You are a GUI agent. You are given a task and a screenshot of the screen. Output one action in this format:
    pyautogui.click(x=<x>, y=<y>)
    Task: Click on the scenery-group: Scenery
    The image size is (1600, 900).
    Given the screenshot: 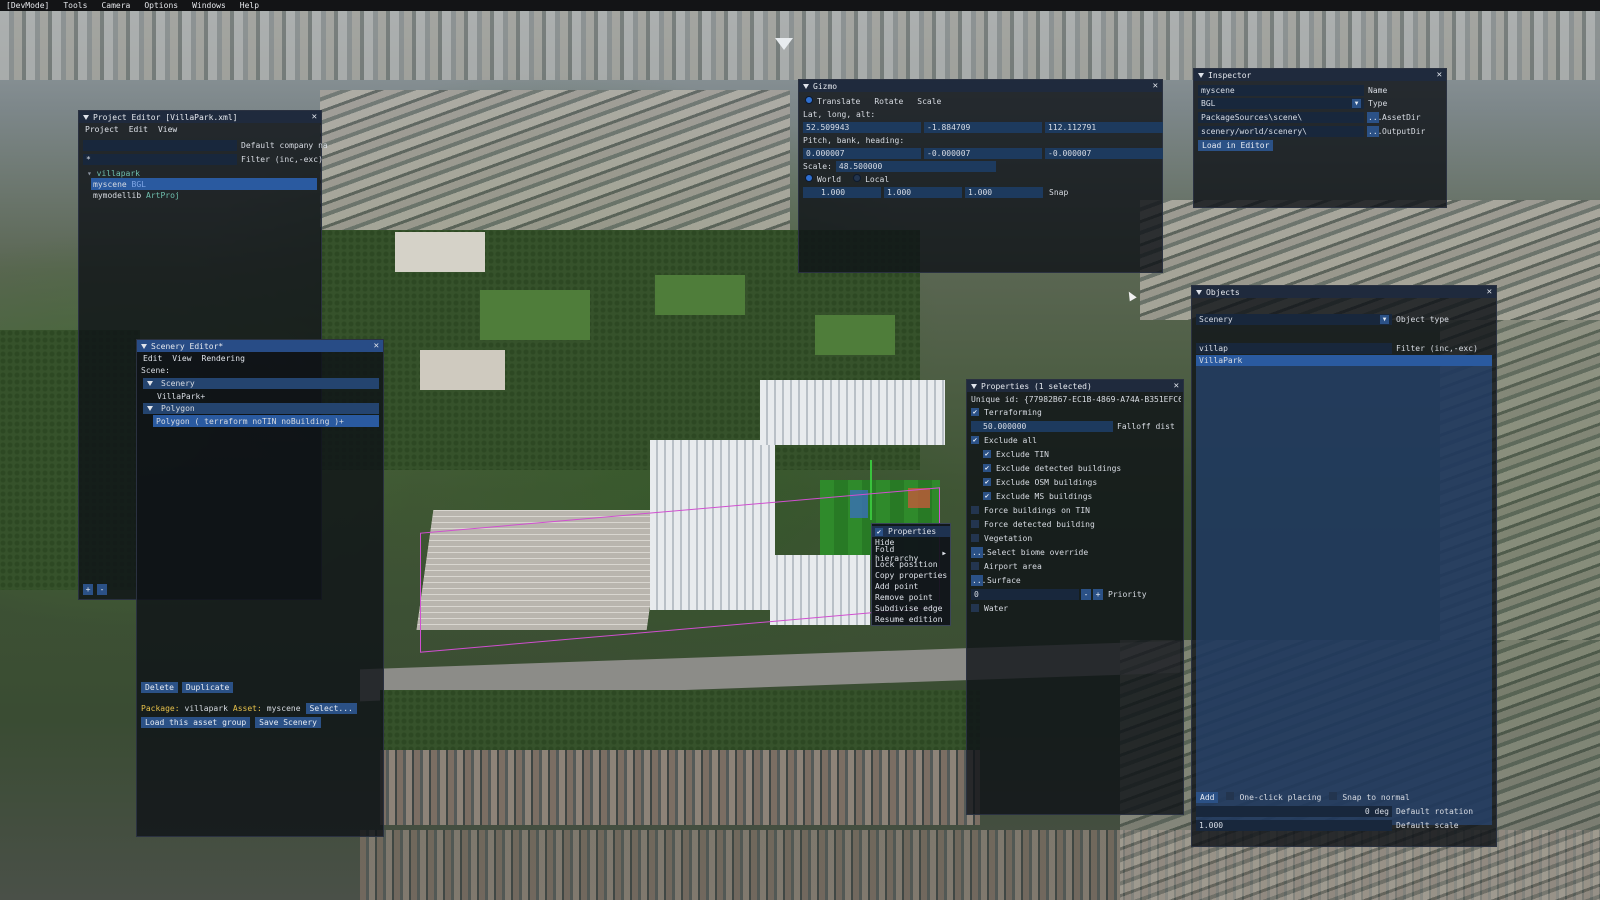 What is the action you would take?
    pyautogui.click(x=261, y=383)
    